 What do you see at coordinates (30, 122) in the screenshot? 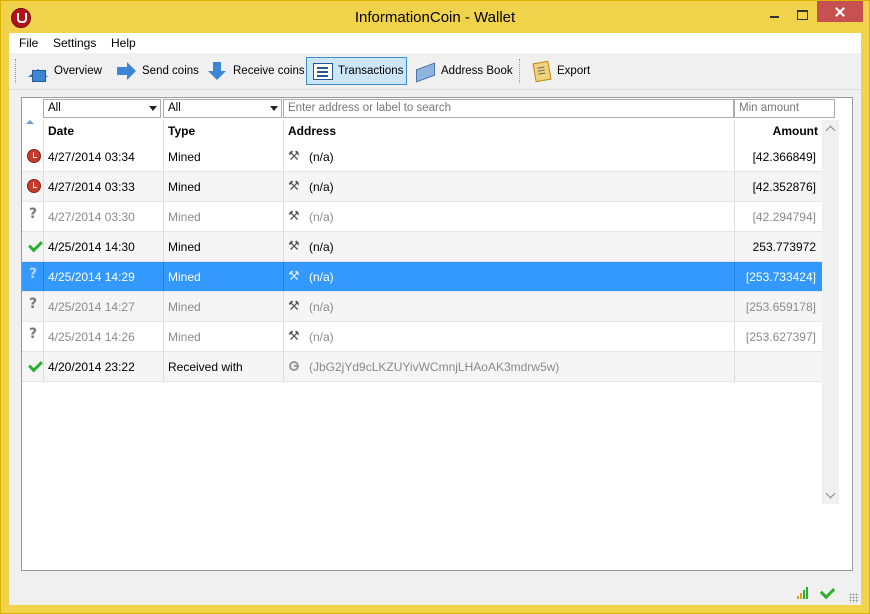
I see `sort-indicator-icon` at bounding box center [30, 122].